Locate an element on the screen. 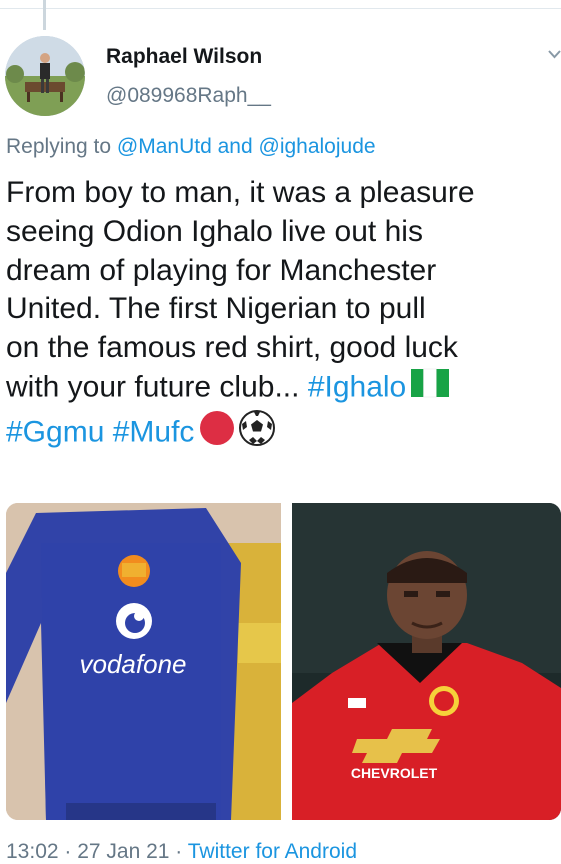 This screenshot has height=864, width=561. tweet-text-line: on the famous red shirt, good luck is located at coordinates (232, 348).